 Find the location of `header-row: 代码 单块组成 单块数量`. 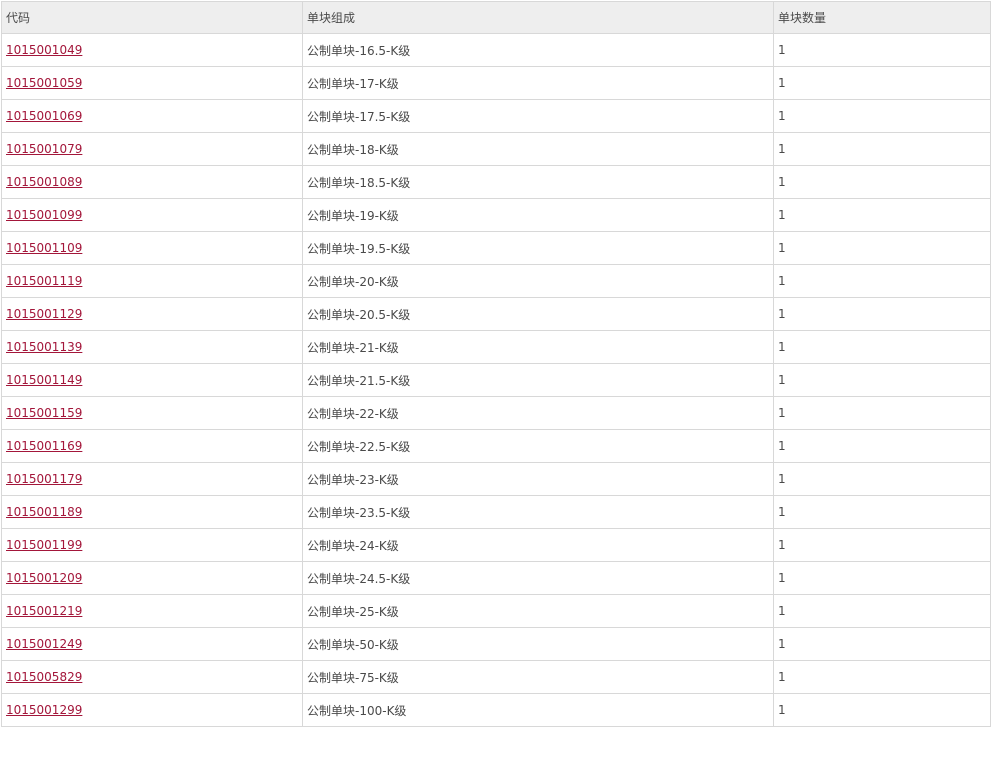

header-row: 代码 单块组成 单块数量 is located at coordinates (496, 17).